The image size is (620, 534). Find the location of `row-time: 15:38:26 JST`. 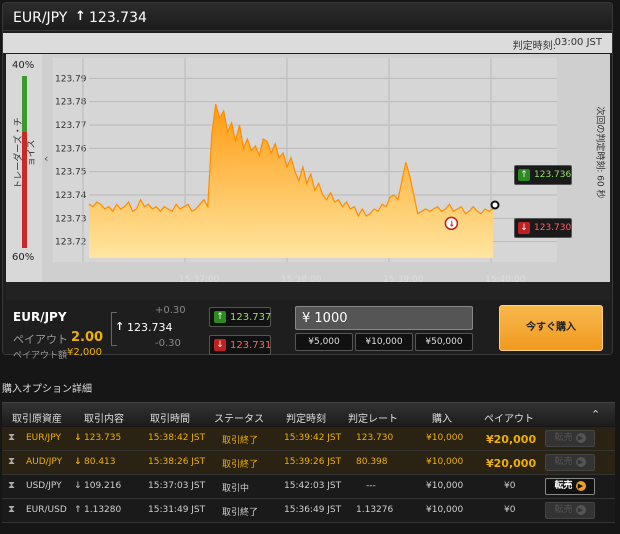

row-time: 15:38:26 JST is located at coordinates (177, 462).